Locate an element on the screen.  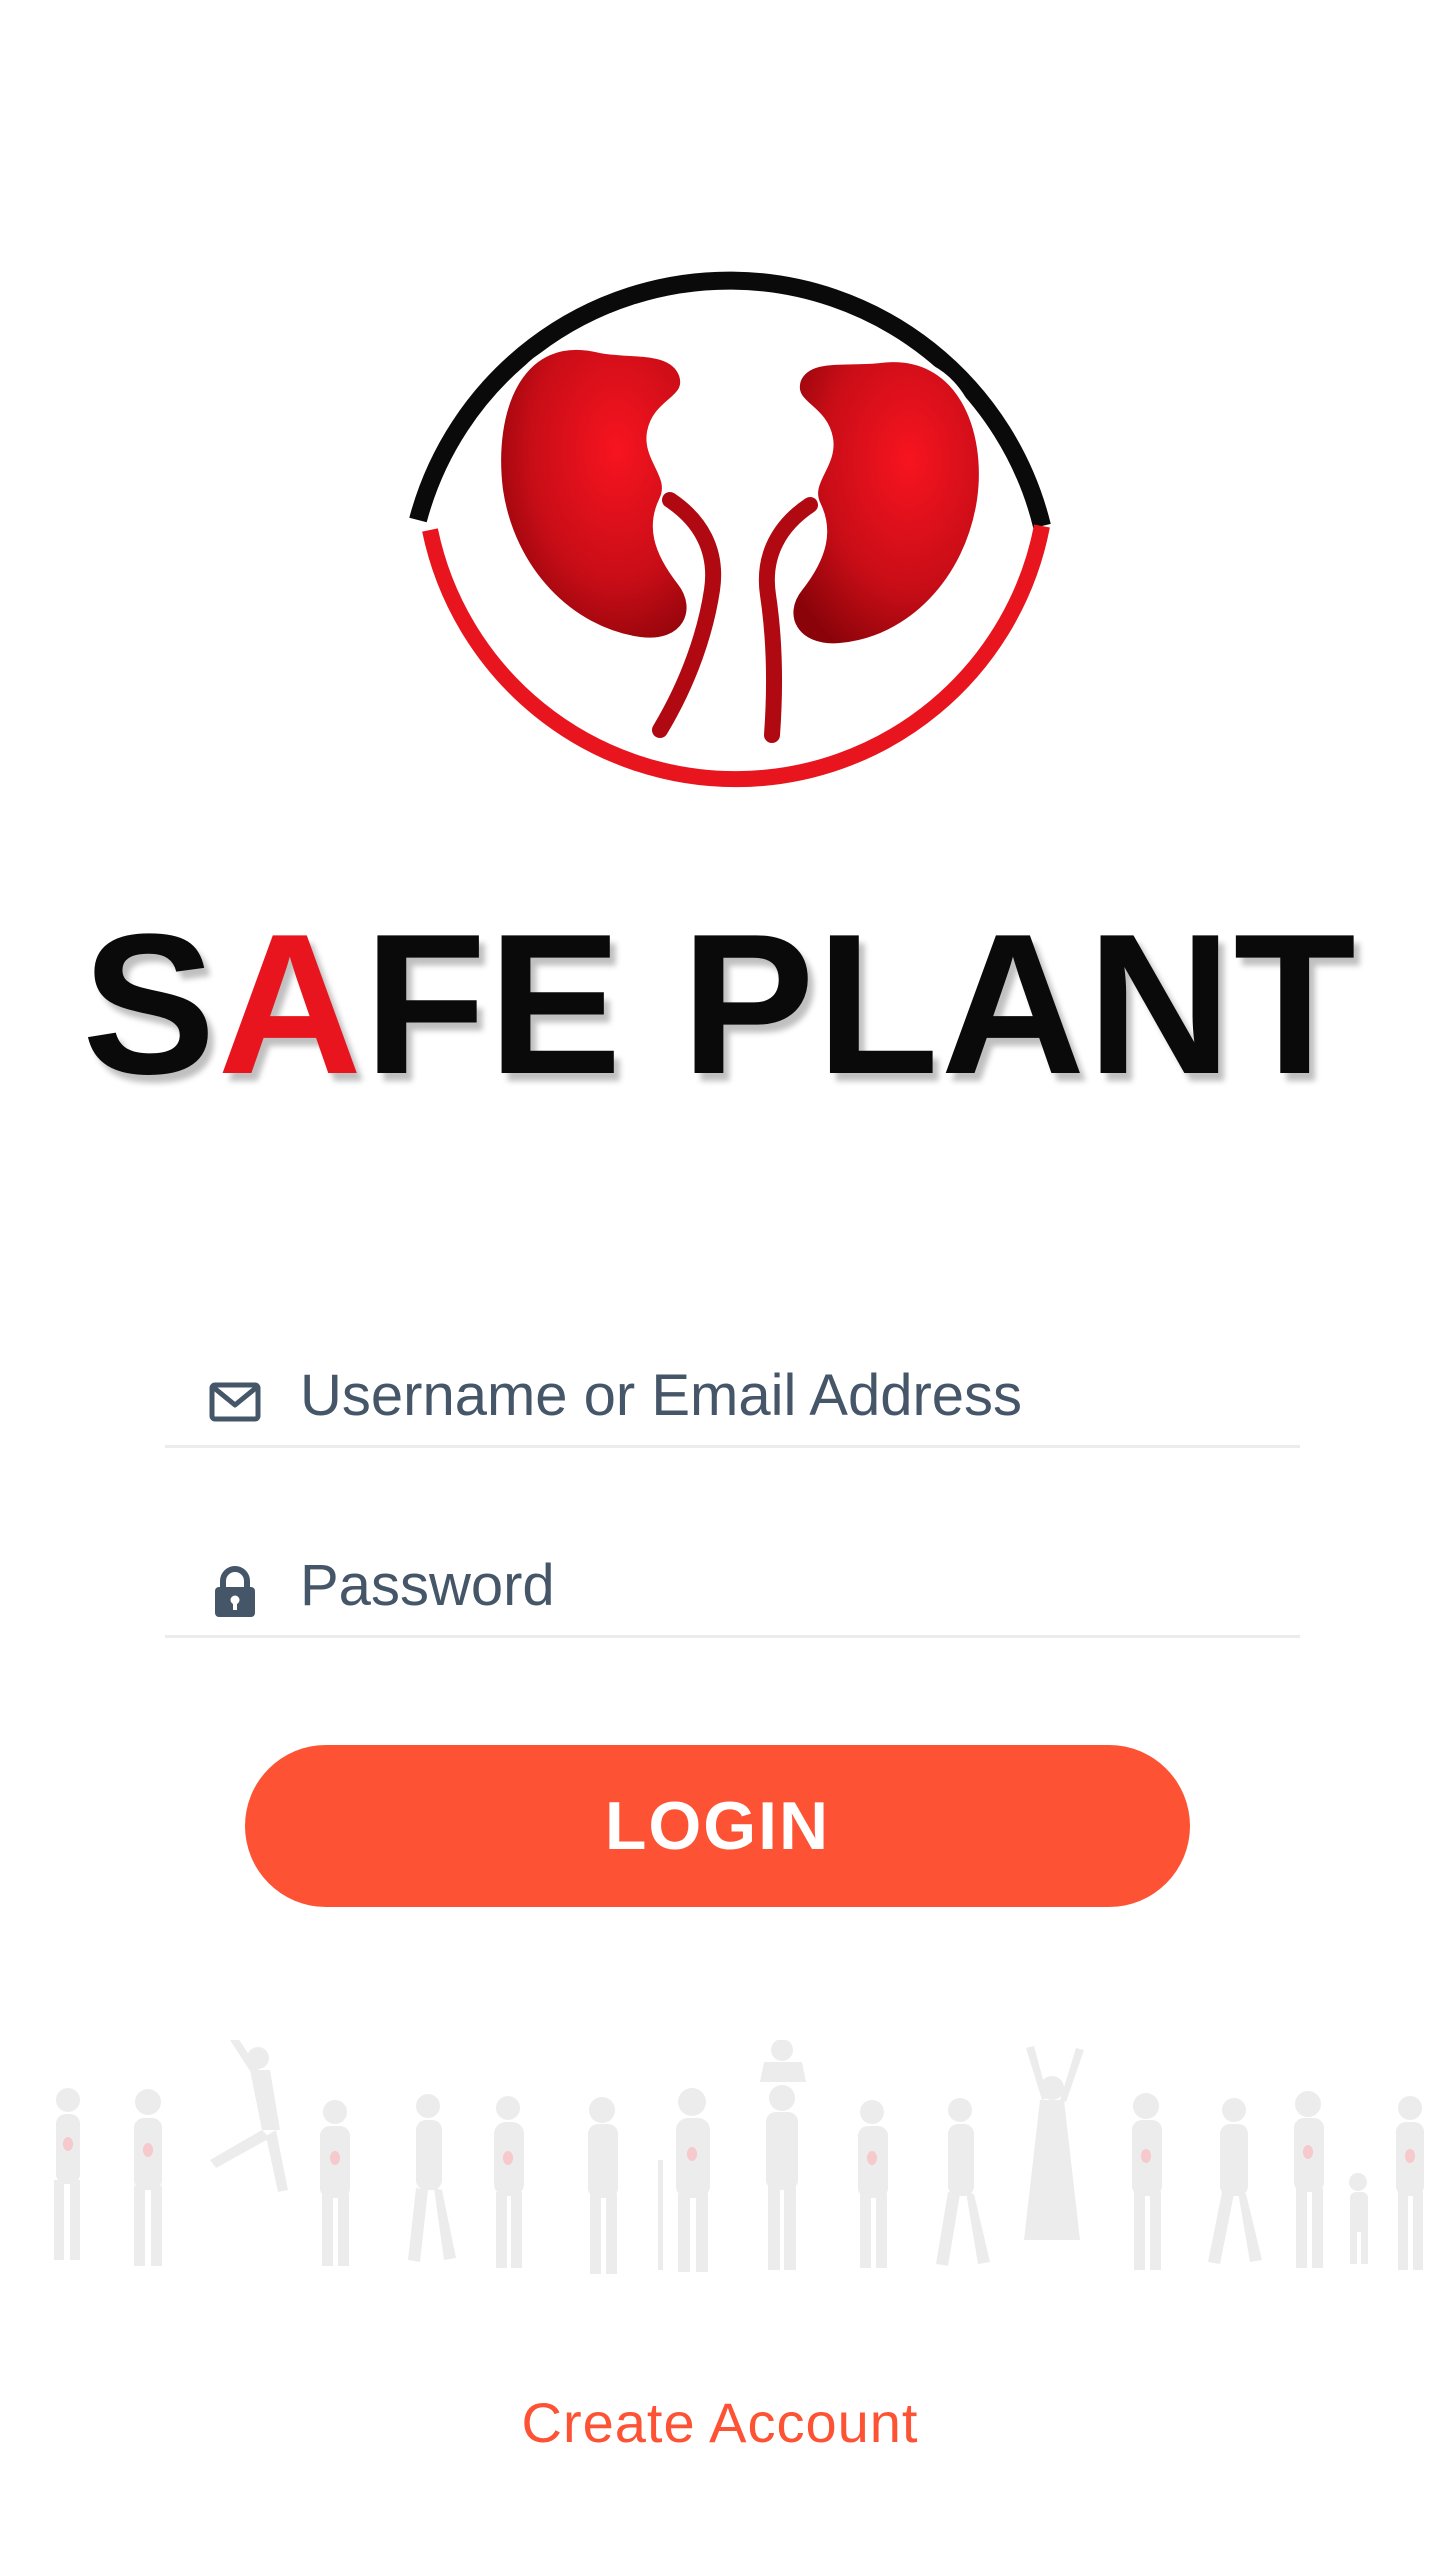
brand-name-part1: S is located at coordinates (150, 1004).